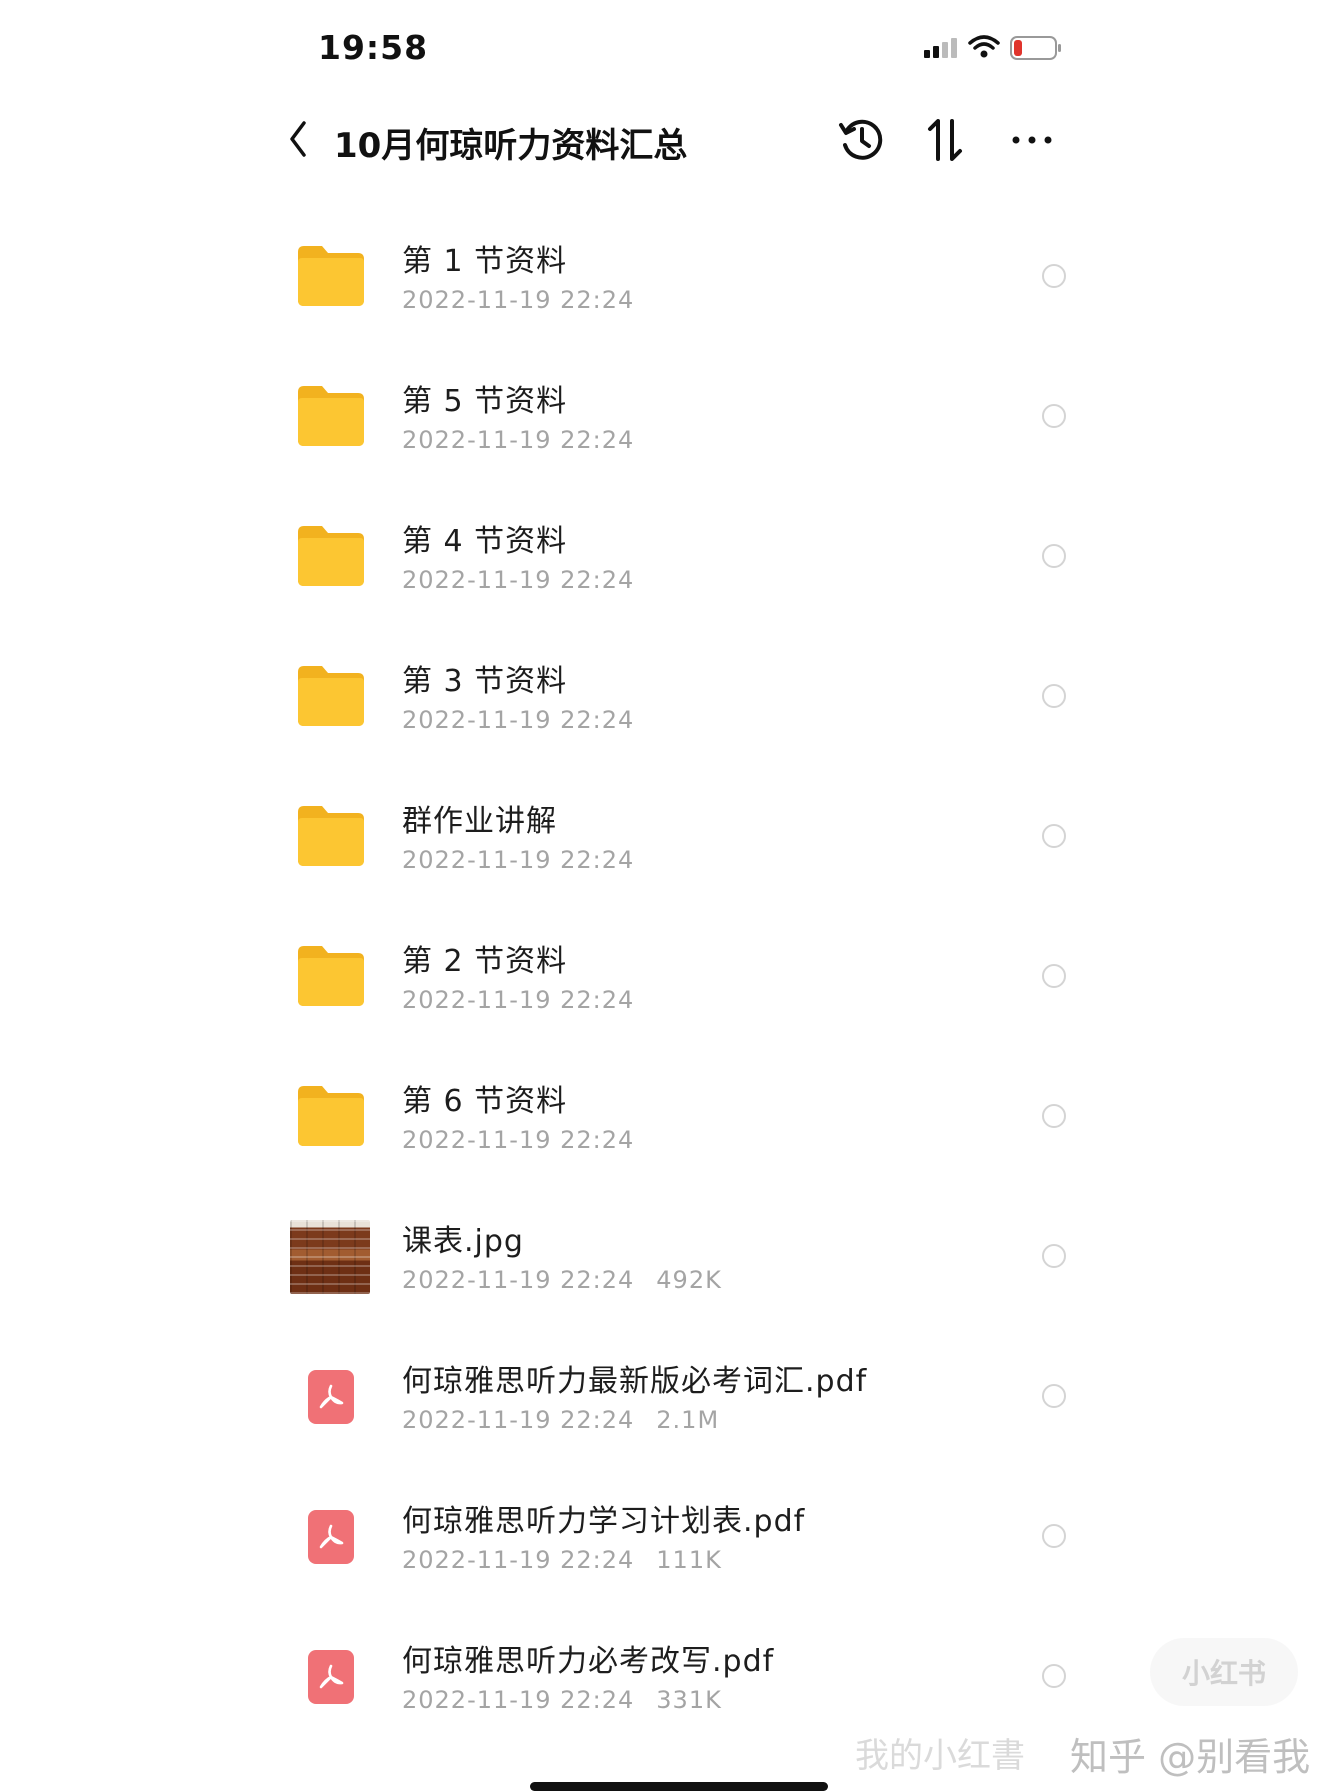 The image size is (1344, 1792). Describe the element at coordinates (635, 1381) in the screenshot. I see `file-name: 何琼雅思听力最新版必考词汇.pdf` at that location.